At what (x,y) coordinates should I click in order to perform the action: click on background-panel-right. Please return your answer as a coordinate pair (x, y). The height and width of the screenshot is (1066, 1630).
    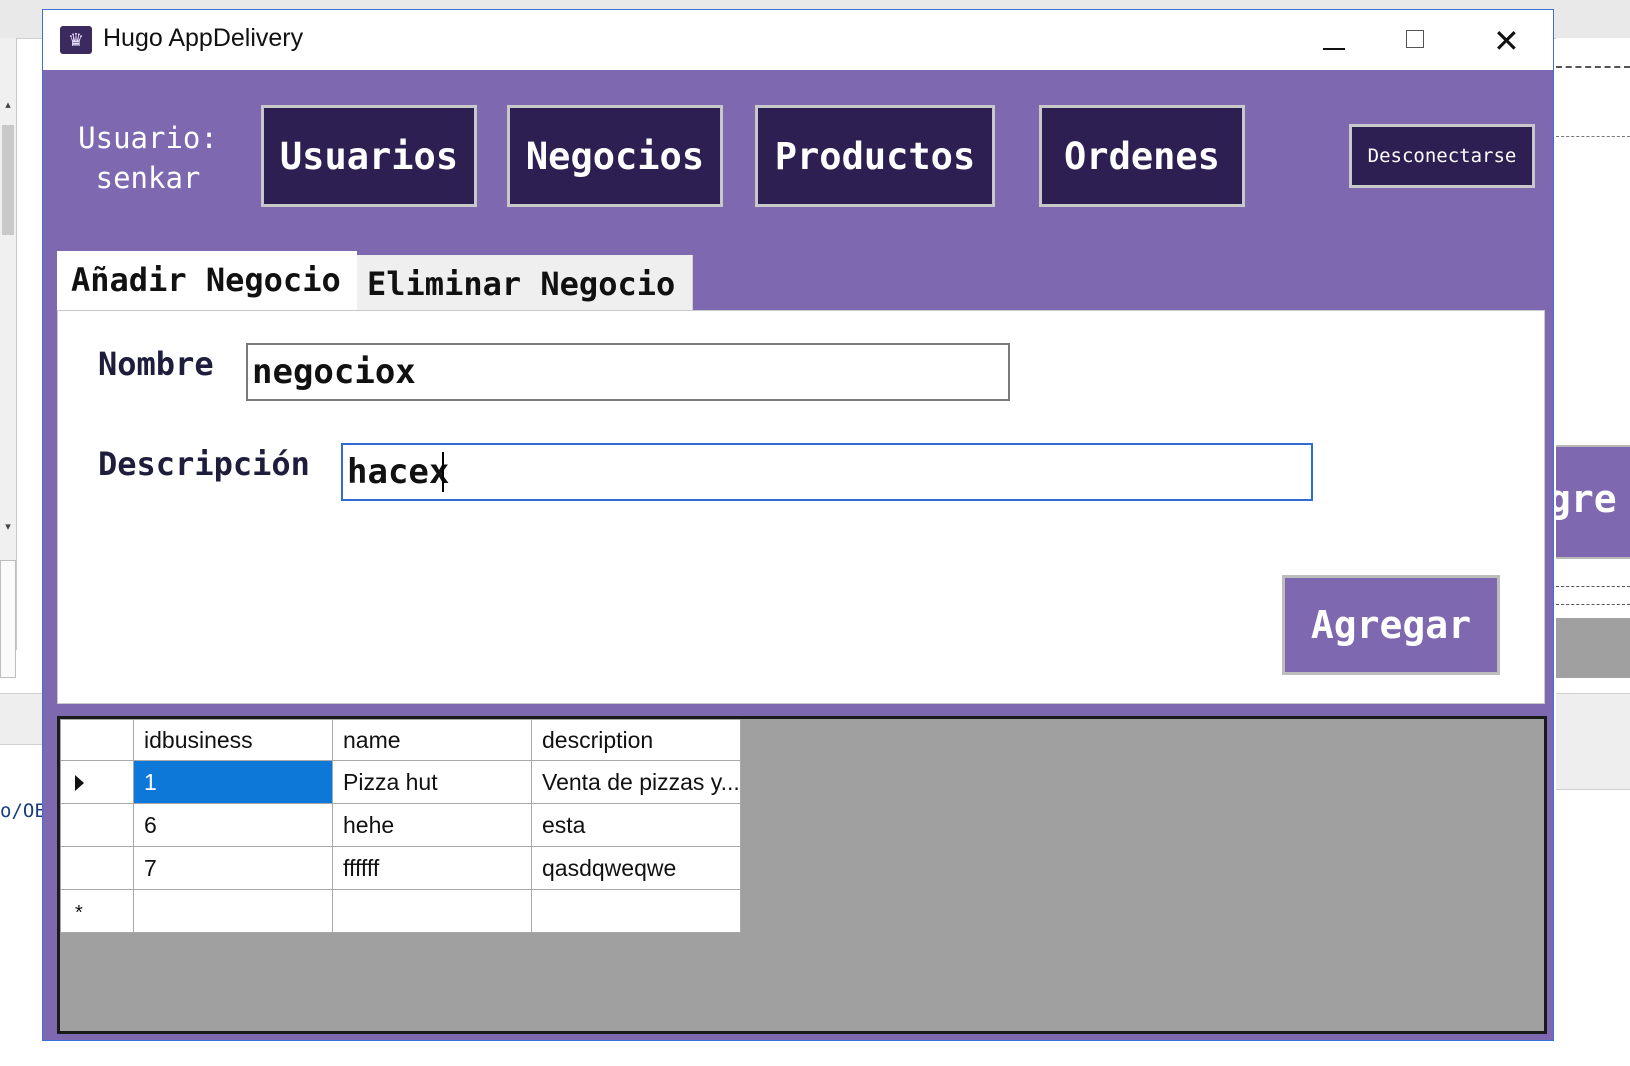
    Looking at the image, I should click on (1593, 238).